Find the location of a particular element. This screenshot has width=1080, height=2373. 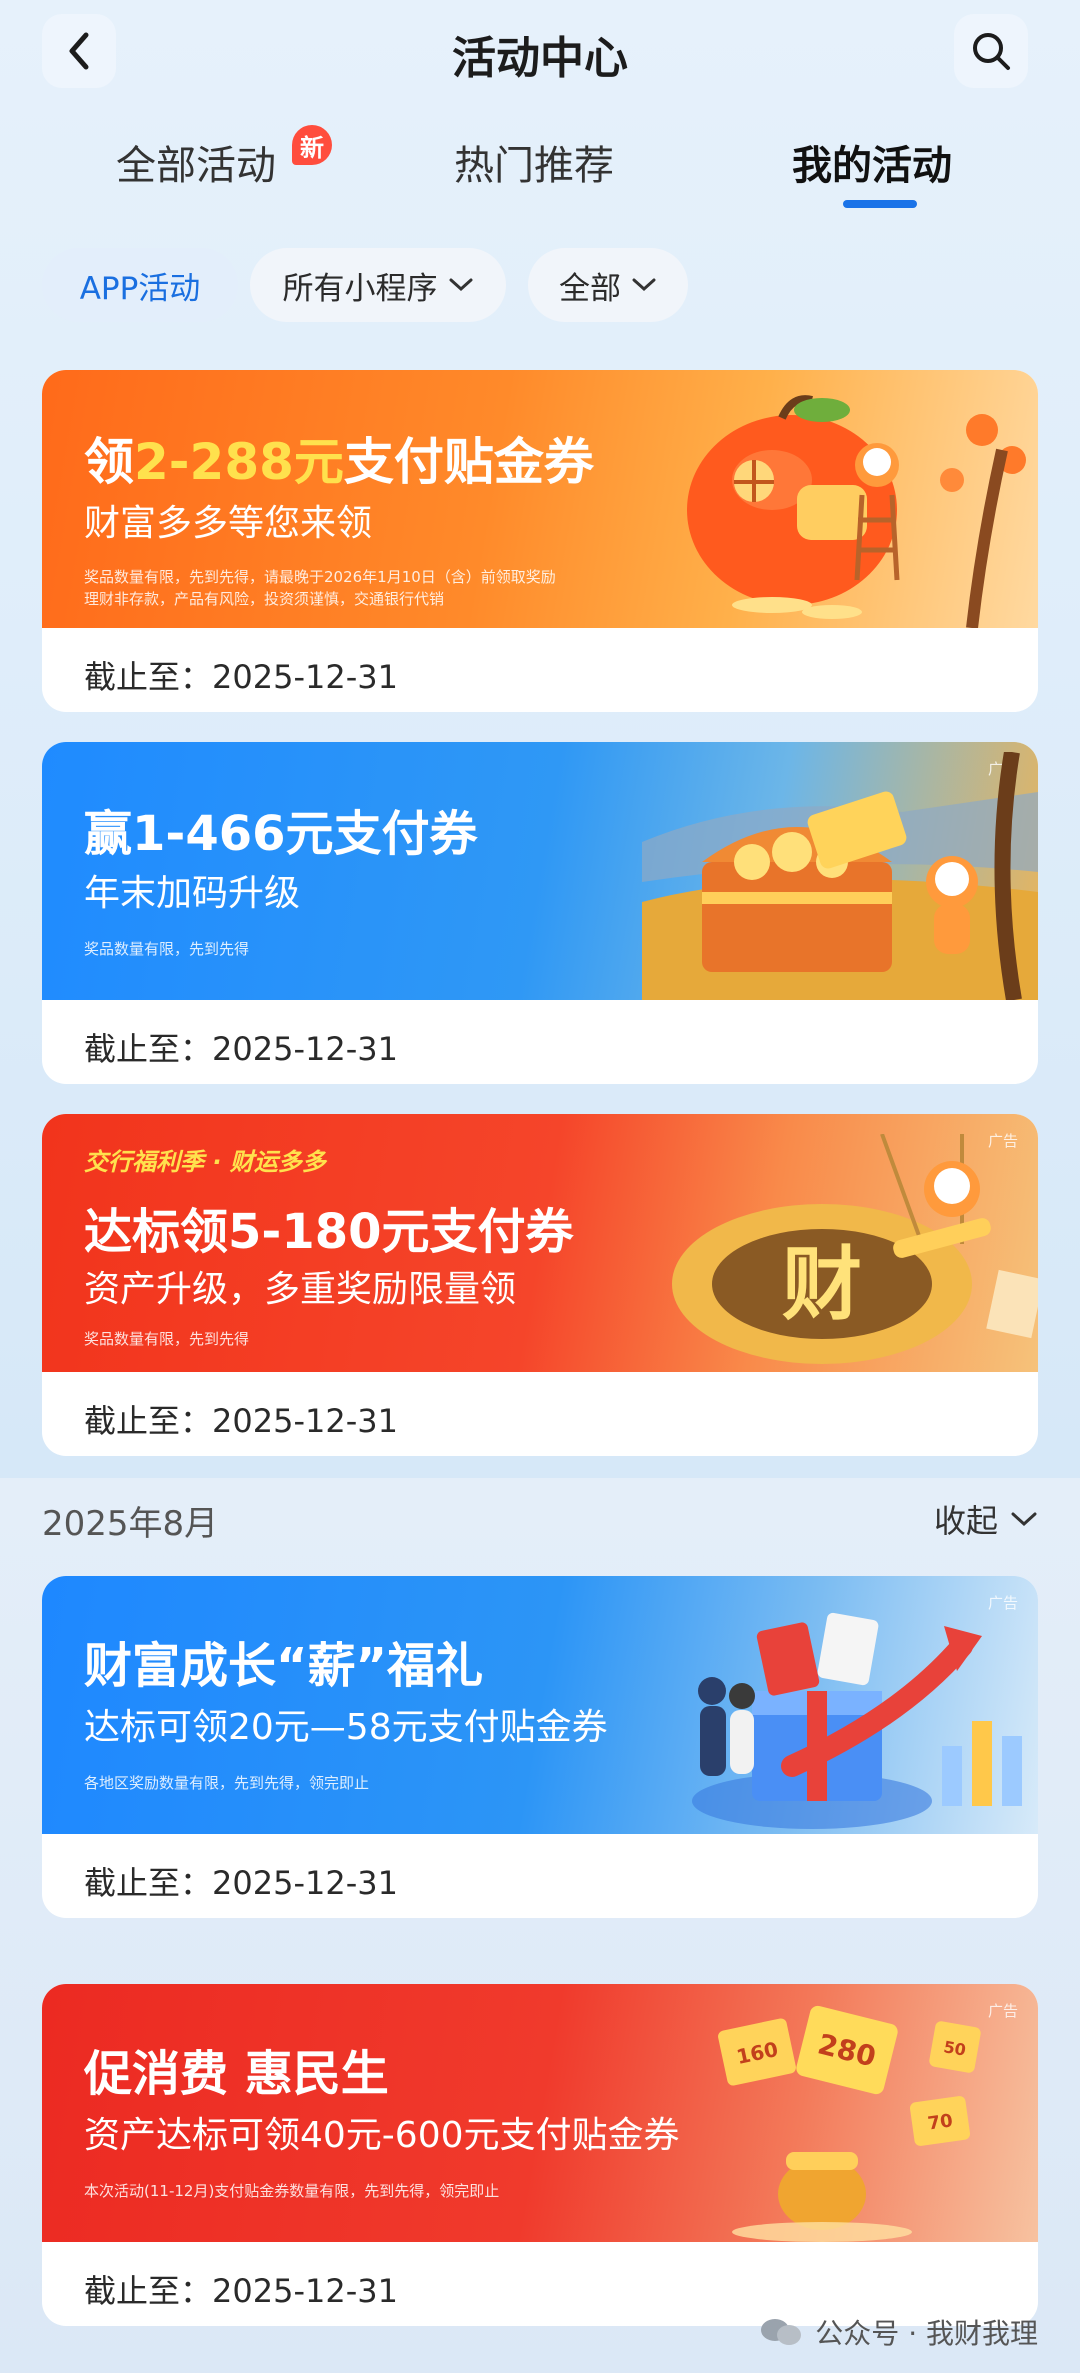

banner-subtitle: 资产升级，多重奖励限量领 is located at coordinates (300, 1289).